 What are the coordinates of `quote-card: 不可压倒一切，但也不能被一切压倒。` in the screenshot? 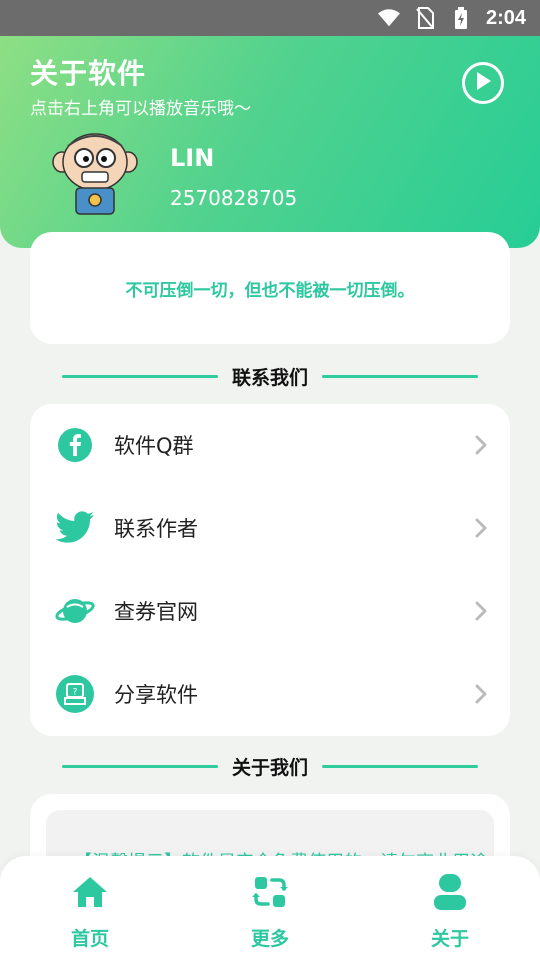 It's located at (270, 288).